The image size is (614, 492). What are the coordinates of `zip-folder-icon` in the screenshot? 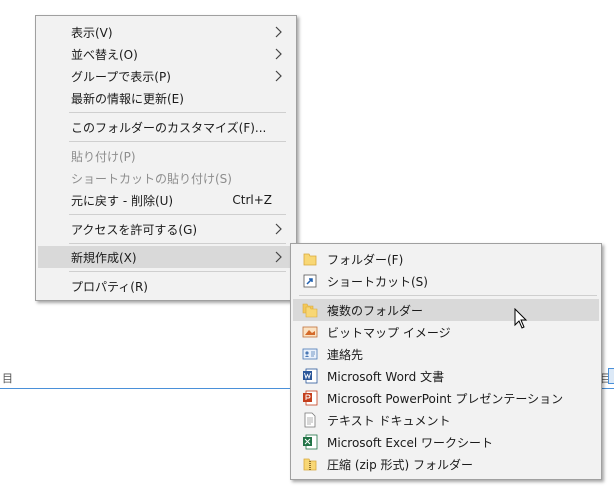 It's located at (310, 464).